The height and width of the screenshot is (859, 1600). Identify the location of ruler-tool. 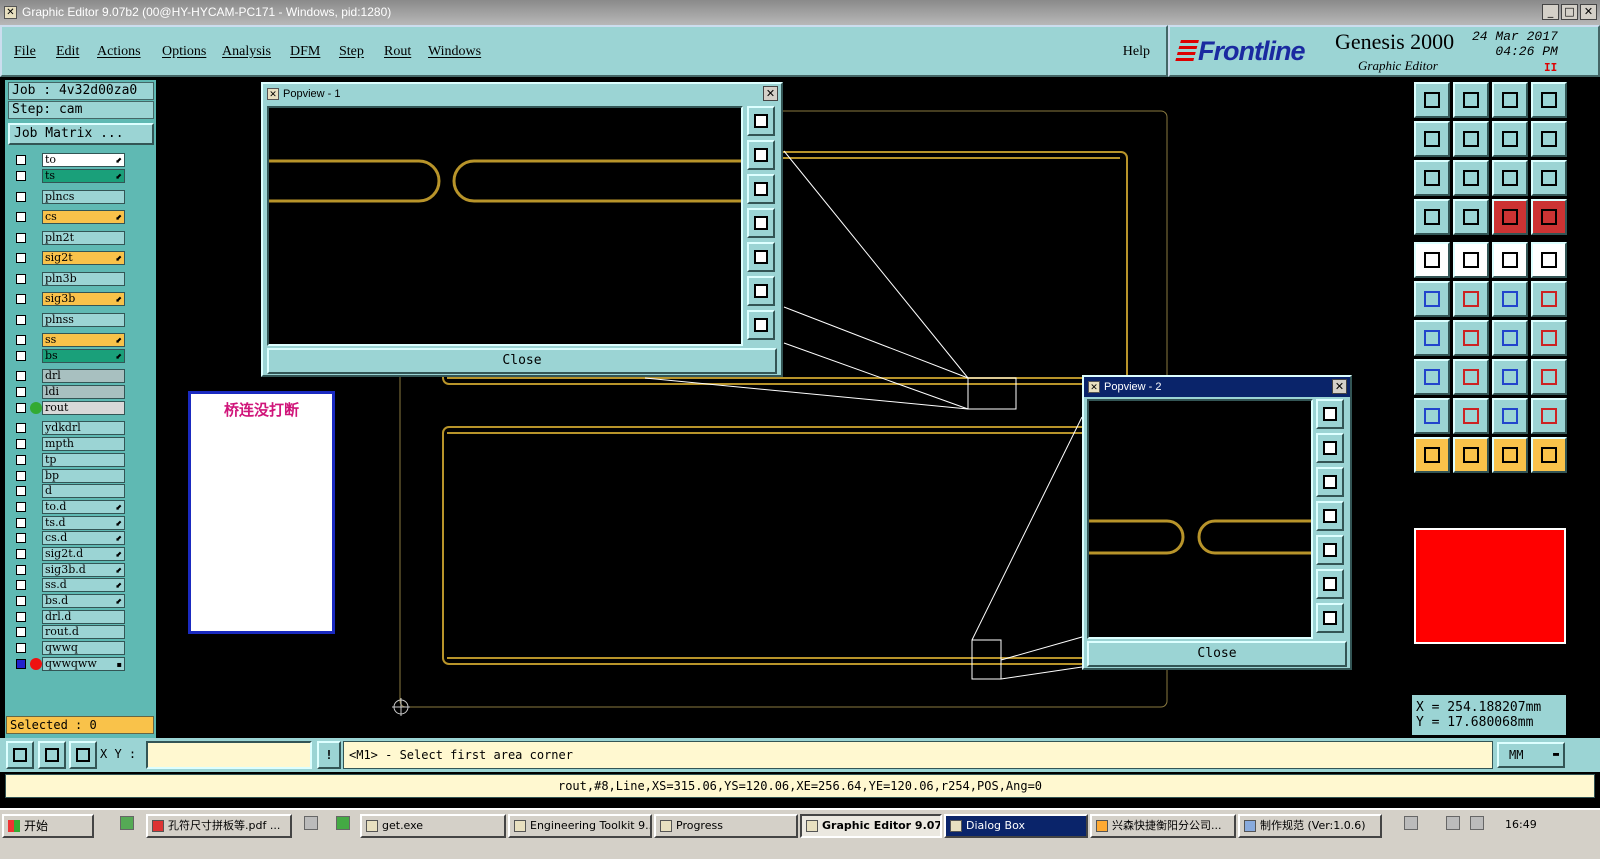
(1510, 260).